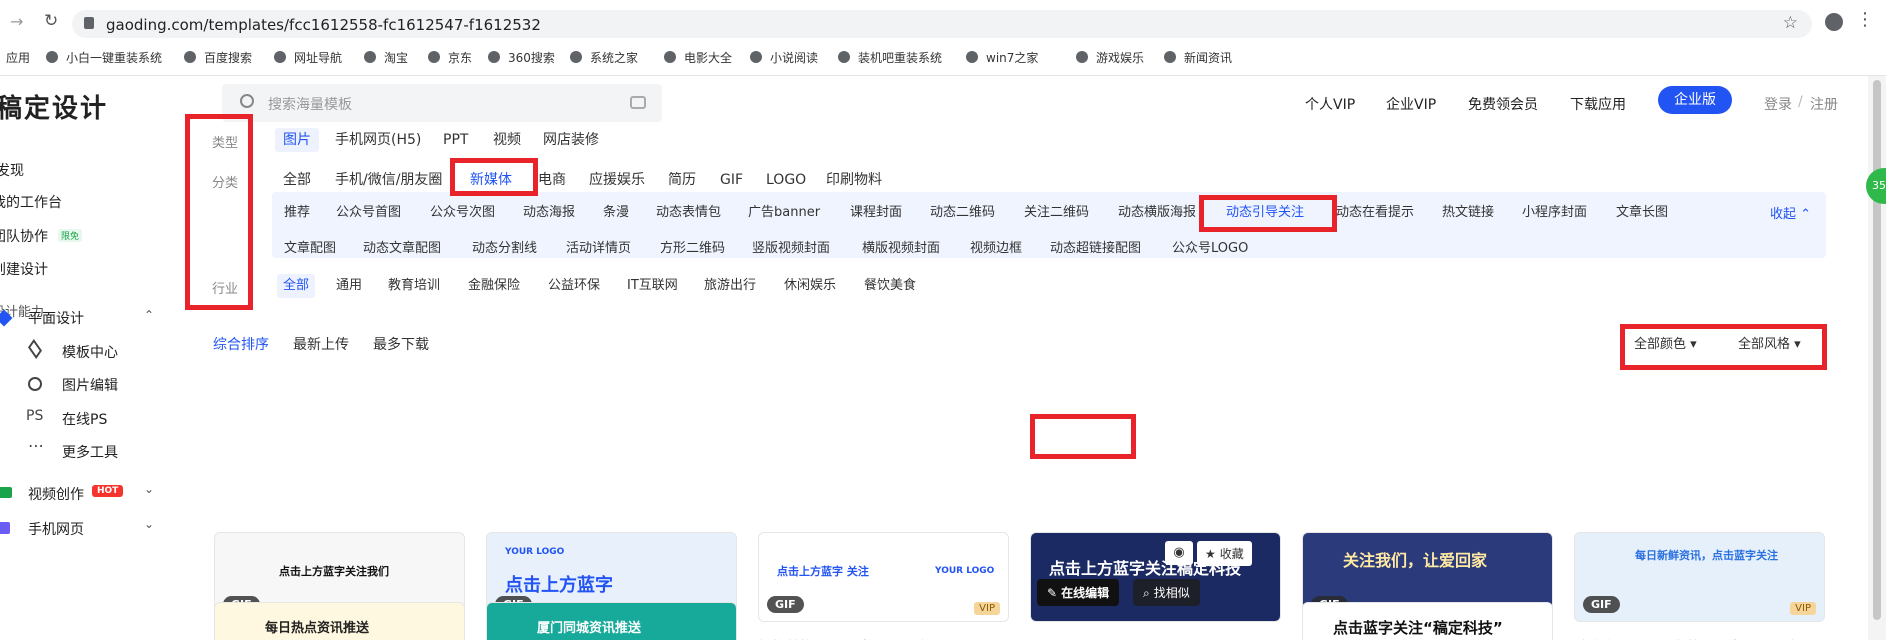  What do you see at coordinates (310, 249) in the screenshot?
I see `subcategory-row2-0: 文章配图` at bounding box center [310, 249].